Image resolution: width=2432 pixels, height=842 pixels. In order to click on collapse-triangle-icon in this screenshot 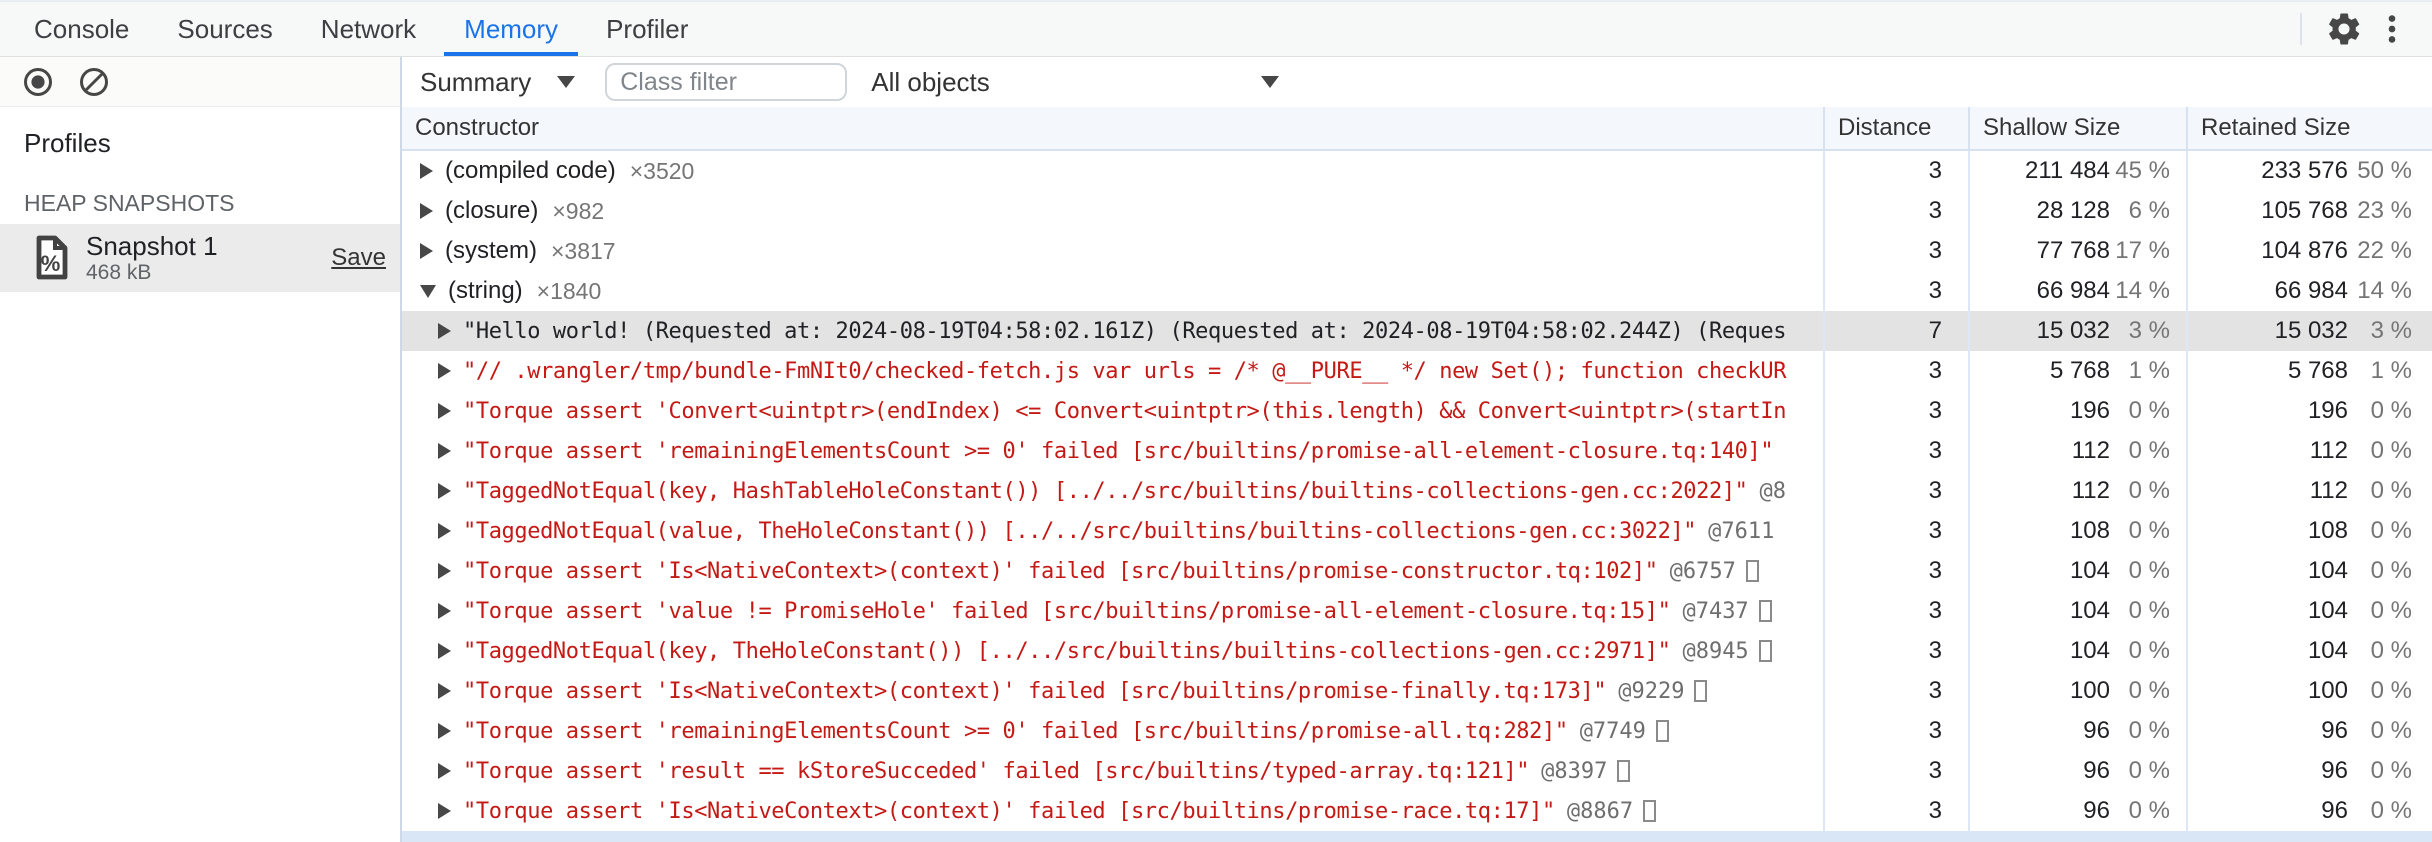, I will do `click(428, 291)`.